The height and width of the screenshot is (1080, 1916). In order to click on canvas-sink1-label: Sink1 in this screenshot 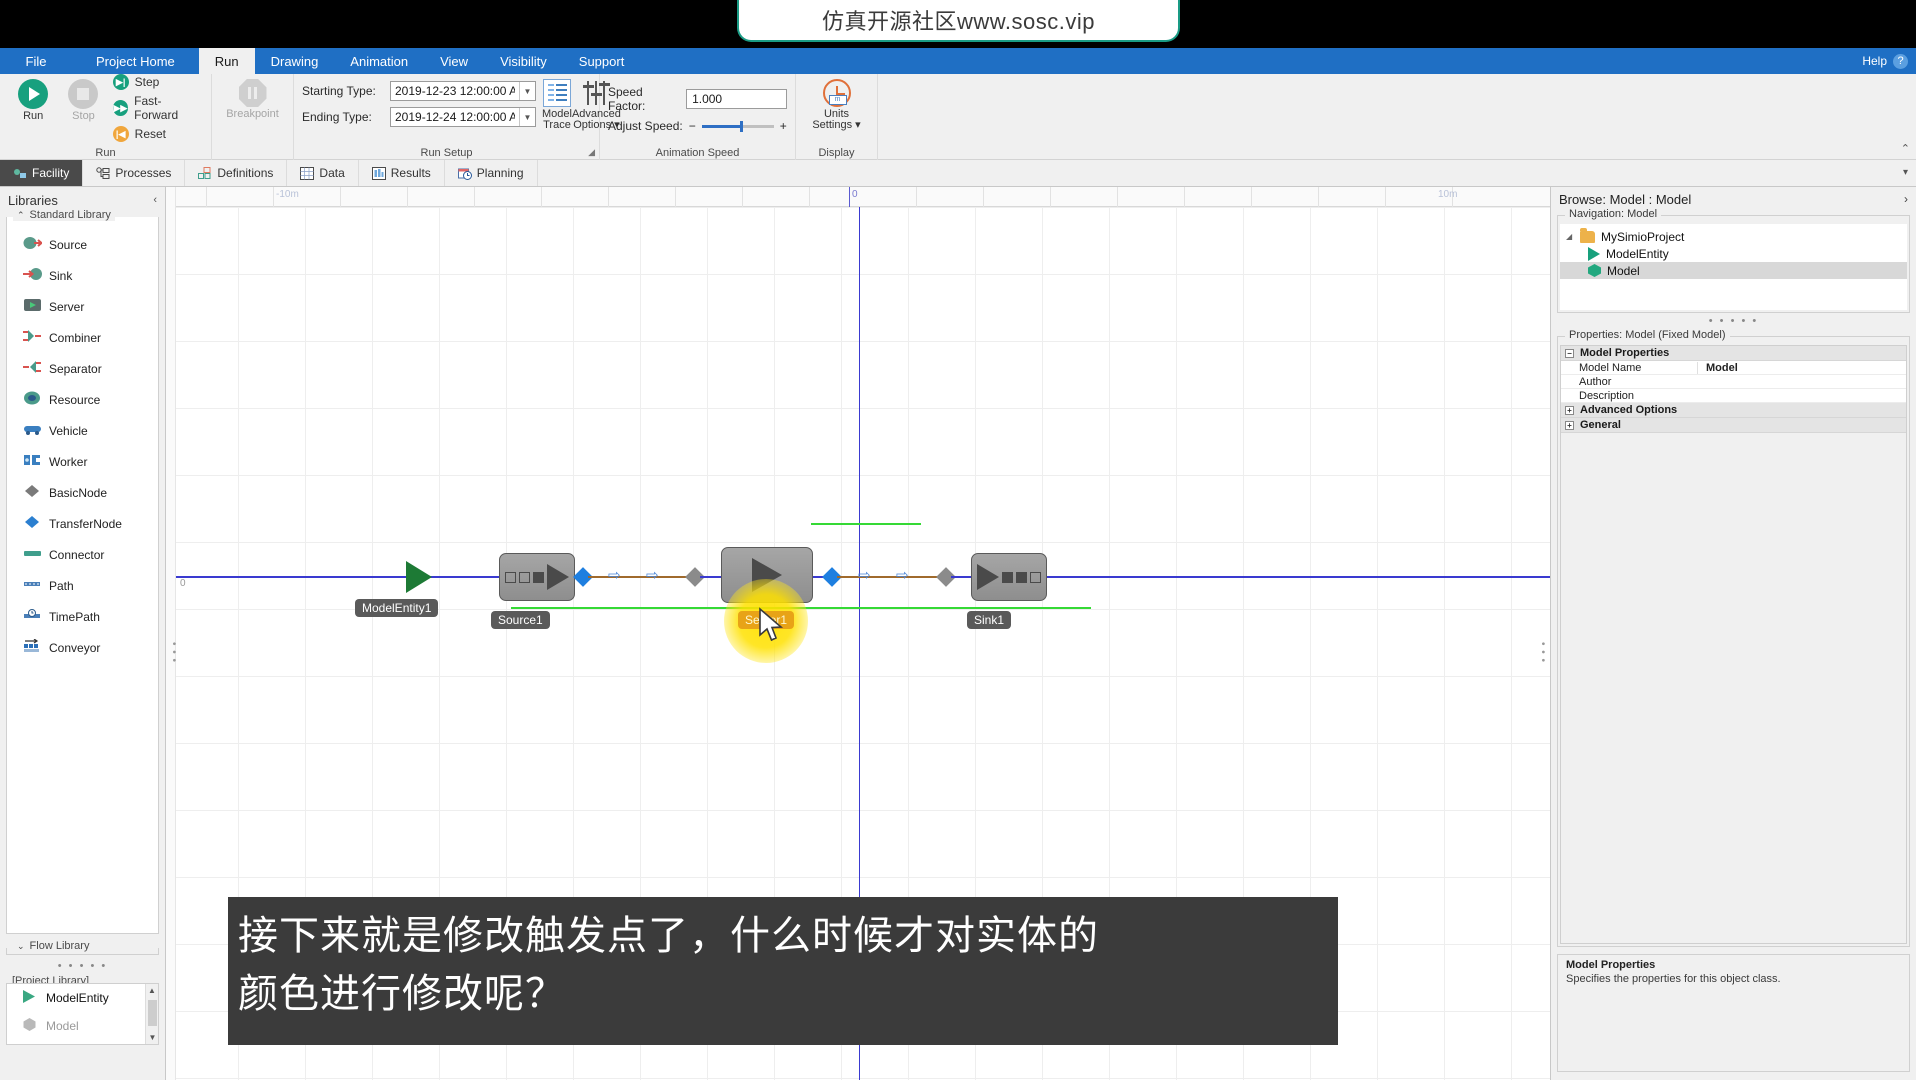, I will do `click(989, 620)`.